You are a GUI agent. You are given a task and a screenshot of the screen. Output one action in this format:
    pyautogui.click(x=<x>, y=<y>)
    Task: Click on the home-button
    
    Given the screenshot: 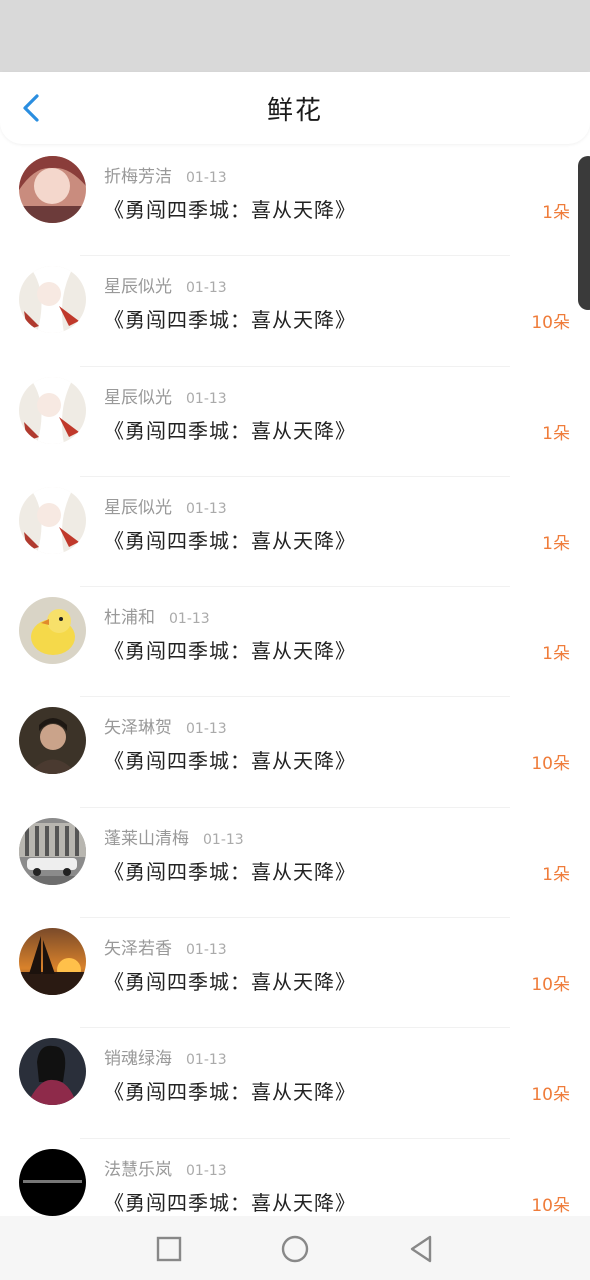 What is the action you would take?
    pyautogui.click(x=295, y=1249)
    